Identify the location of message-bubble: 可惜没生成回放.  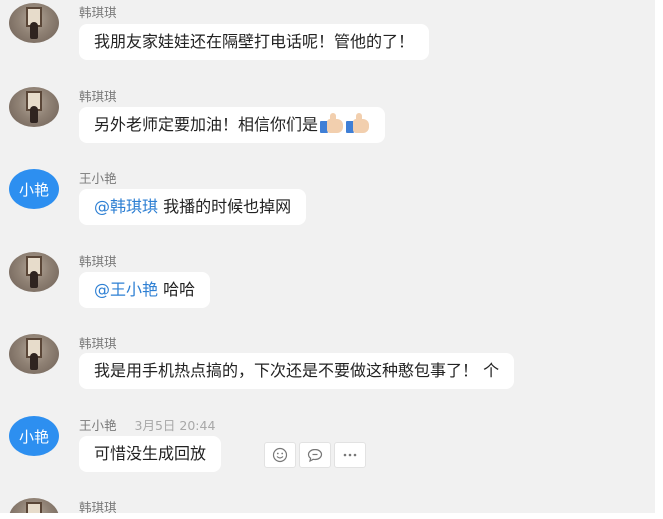
(150, 454).